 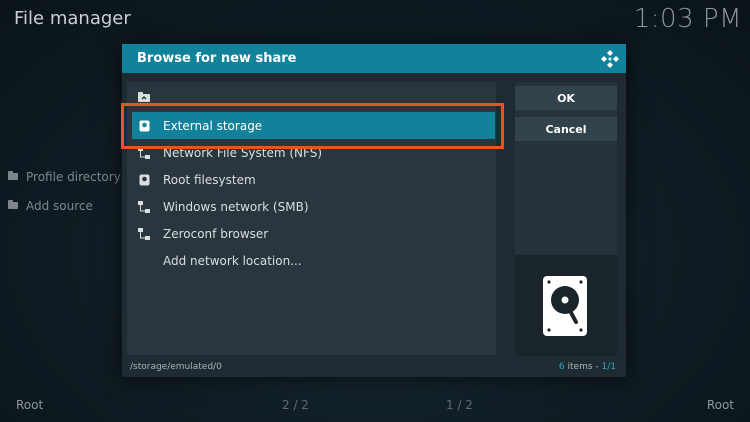 I want to click on annotation-highlight-box, so click(x=312, y=126).